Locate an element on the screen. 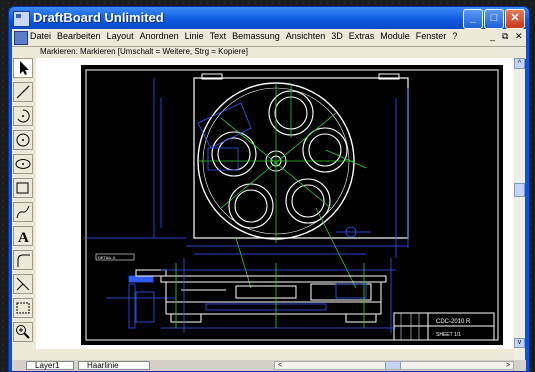 This screenshot has width=535, height=372. document-icon is located at coordinates (21, 38).